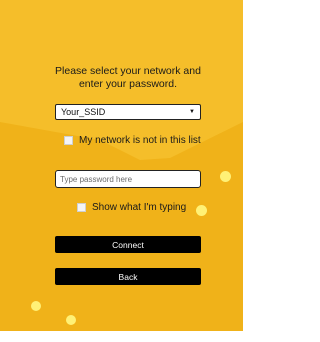 Image resolution: width=320 pixels, height=342 pixels. Describe the element at coordinates (140, 140) in the screenshot. I see `manual-network-label: My network is not in this list` at that location.